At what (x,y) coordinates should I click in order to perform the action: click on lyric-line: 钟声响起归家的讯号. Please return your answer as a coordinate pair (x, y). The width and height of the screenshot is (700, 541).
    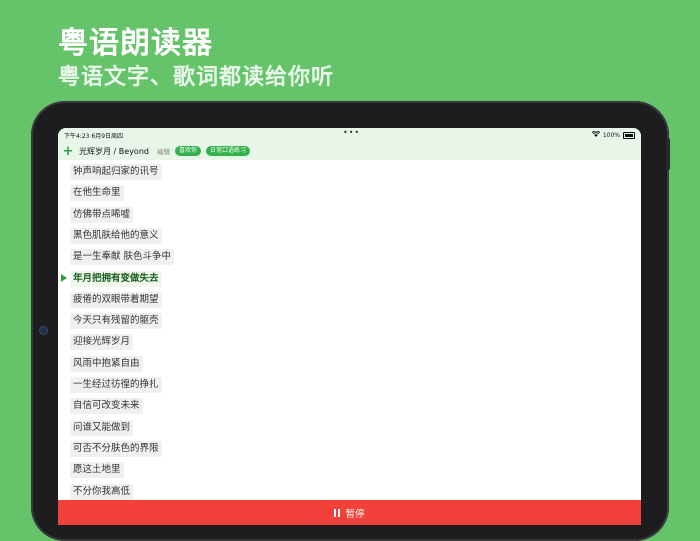
    Looking at the image, I should click on (116, 172).